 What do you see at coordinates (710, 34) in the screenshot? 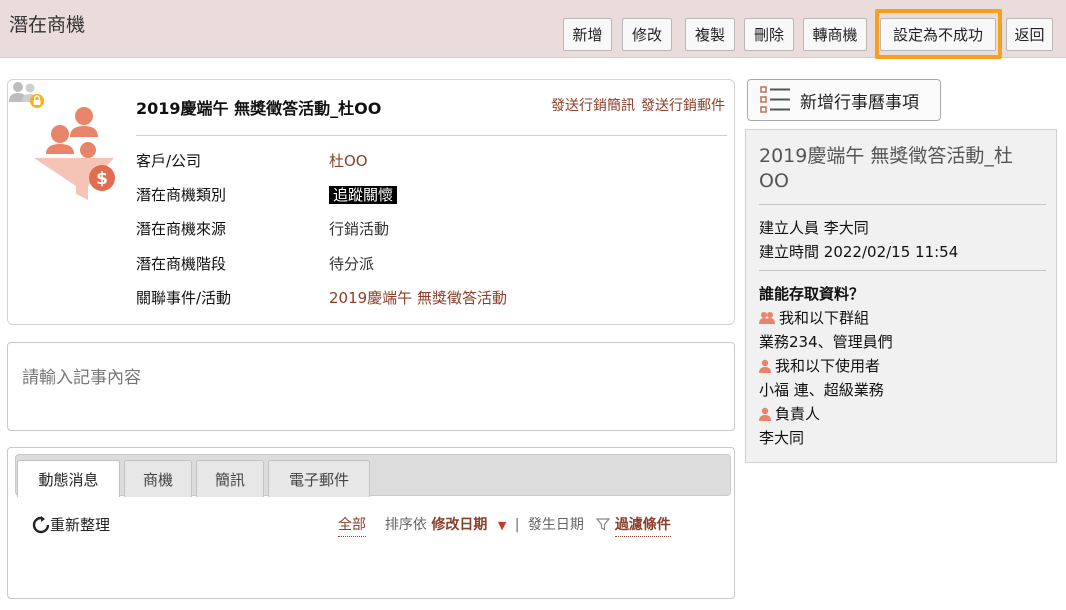
I see `copy-button: 複製` at bounding box center [710, 34].